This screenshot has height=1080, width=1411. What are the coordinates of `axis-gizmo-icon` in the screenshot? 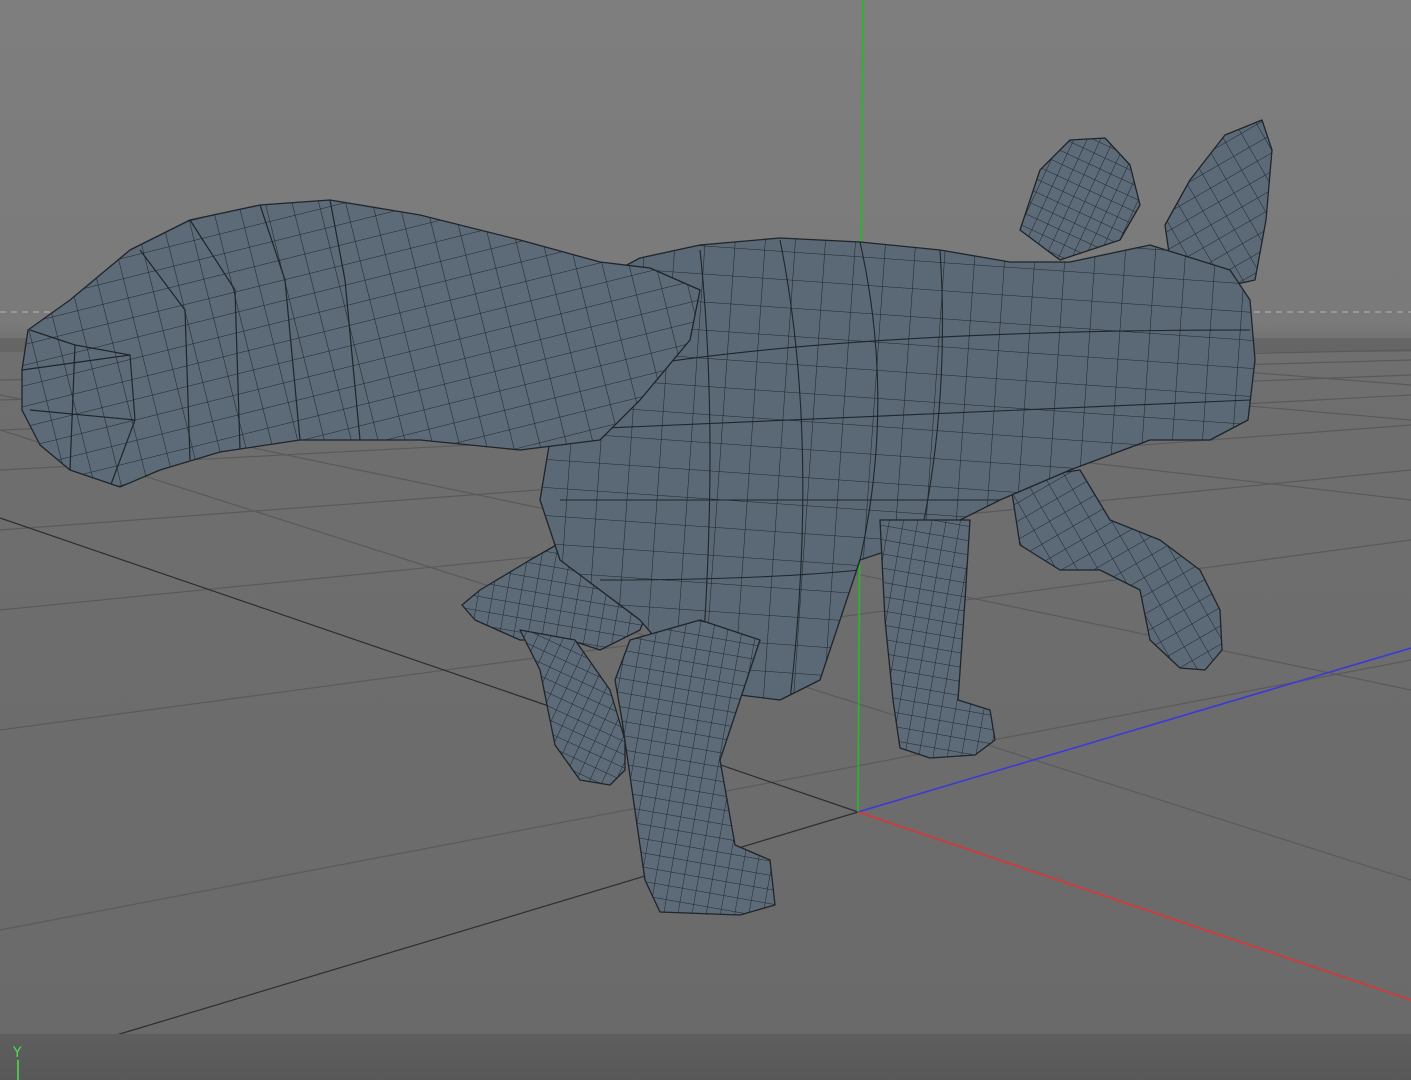 It's located at (18, 1070).